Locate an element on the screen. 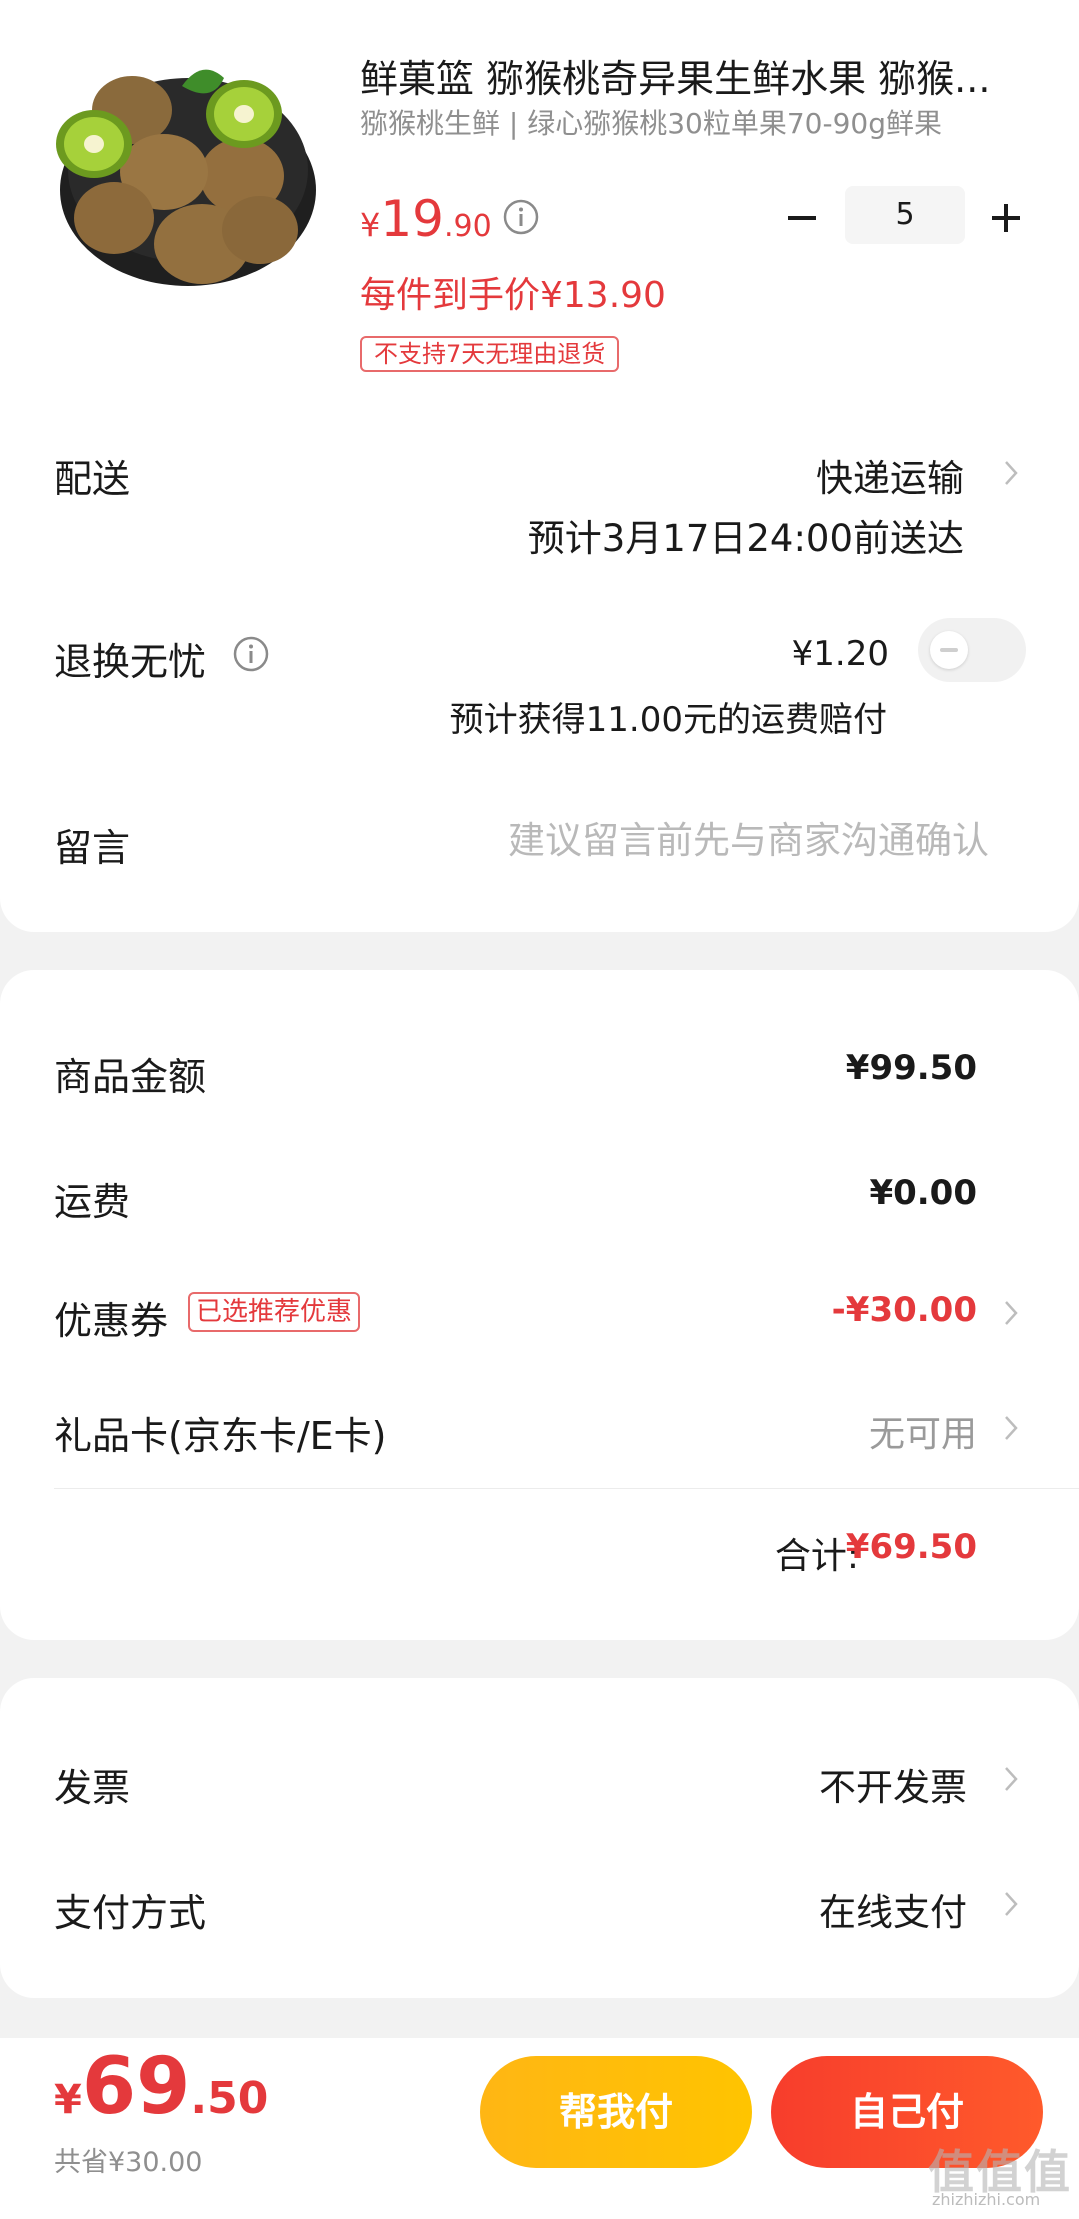 The width and height of the screenshot is (1079, 2219). price-currency: ¥ is located at coordinates (370, 225).